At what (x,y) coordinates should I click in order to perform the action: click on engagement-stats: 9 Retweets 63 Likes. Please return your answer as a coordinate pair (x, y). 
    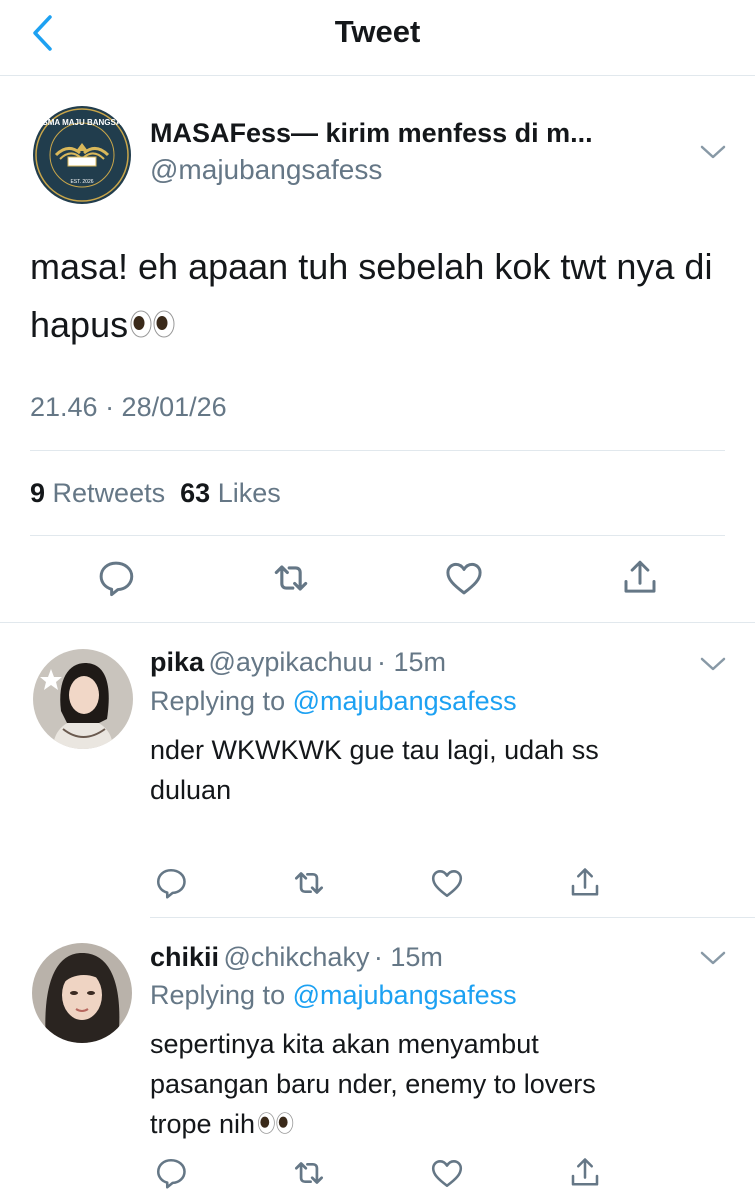
    Looking at the image, I should click on (155, 493).